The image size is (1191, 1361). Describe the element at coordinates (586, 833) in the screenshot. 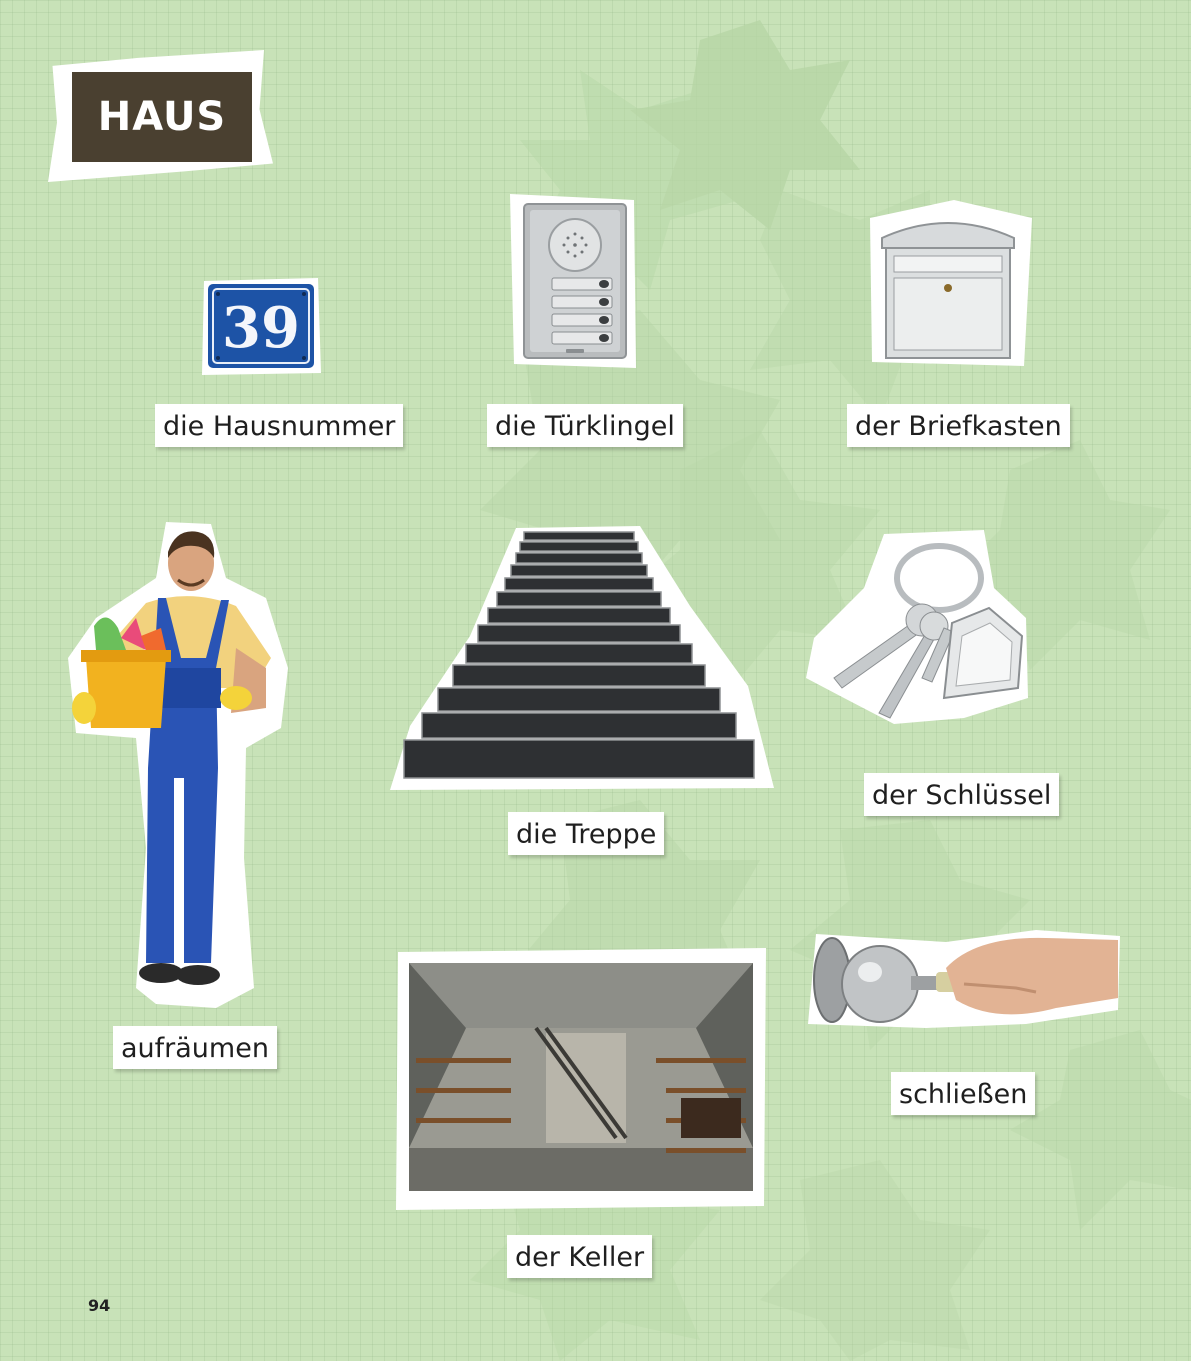

I see `label-treppe: die Treppe` at that location.